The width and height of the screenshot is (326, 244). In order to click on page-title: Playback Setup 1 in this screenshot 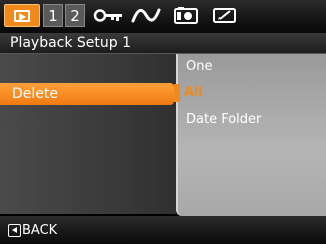, I will do `click(71, 43)`.